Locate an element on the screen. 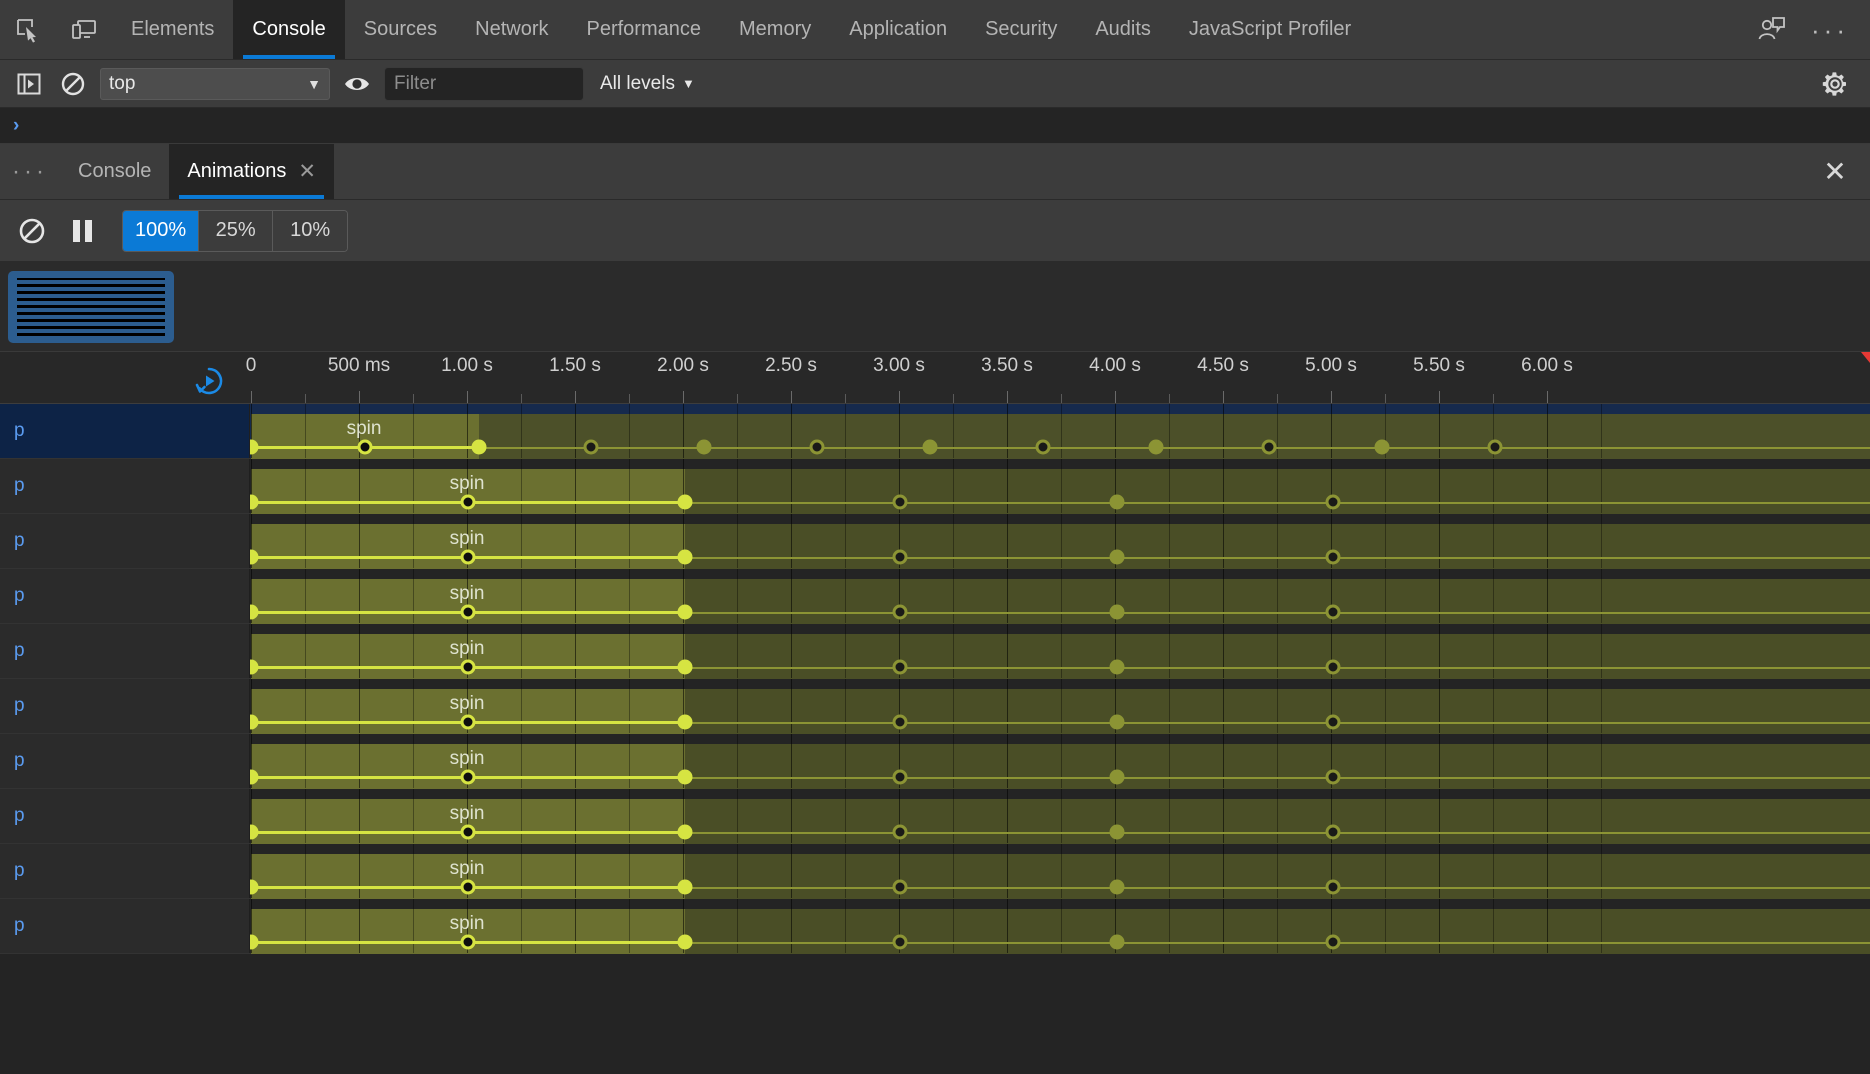  console-prompt-row: › is located at coordinates (935, 126).